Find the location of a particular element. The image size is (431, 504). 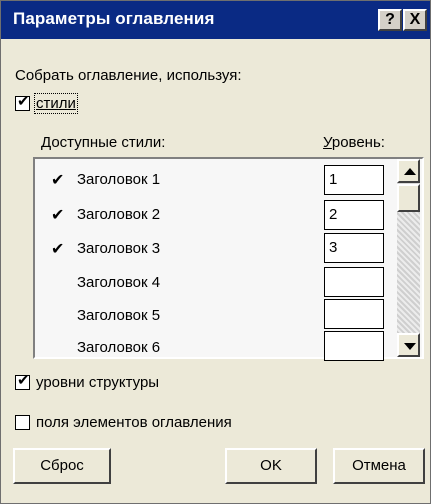

collect-toc-label: Собрать оглавление, используя: is located at coordinates (128, 75).